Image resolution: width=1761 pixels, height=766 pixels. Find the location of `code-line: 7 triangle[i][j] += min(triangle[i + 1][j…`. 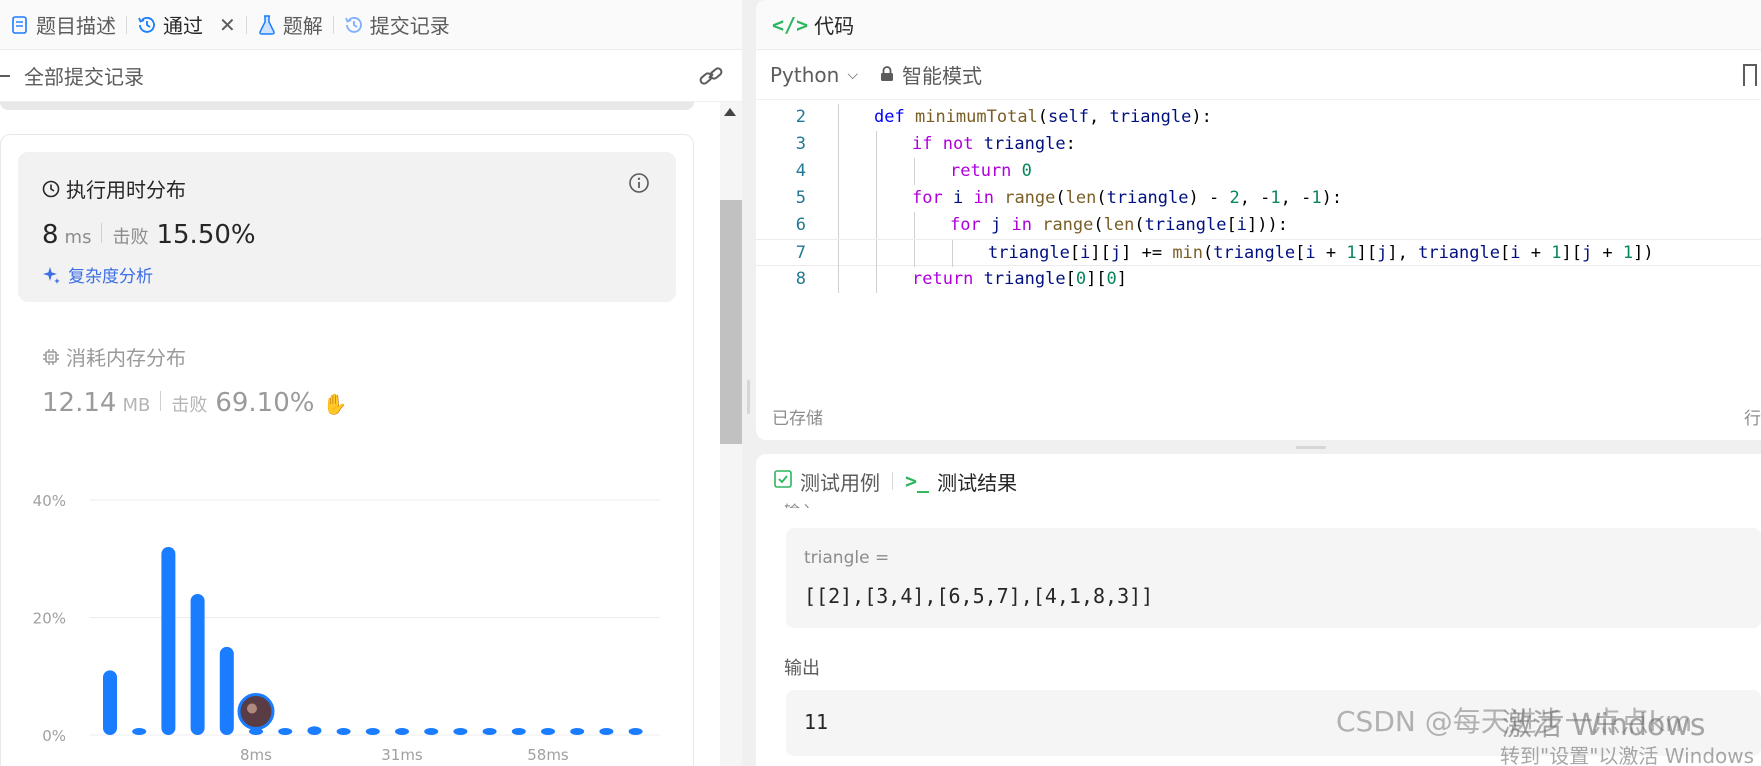

code-line: 7 triangle[i][j] += min(triangle[i + 1][j… is located at coordinates (1258, 253).